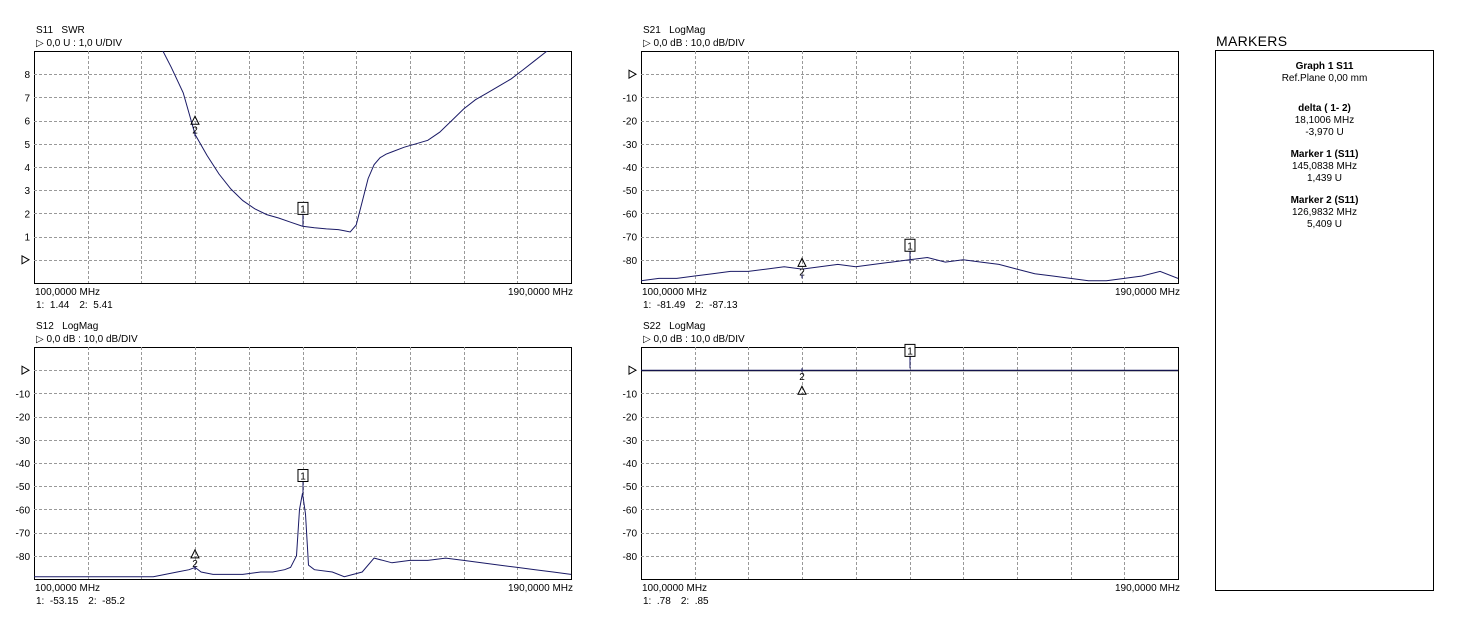  I want to click on graph-title: S21 LogMag, so click(674, 31).